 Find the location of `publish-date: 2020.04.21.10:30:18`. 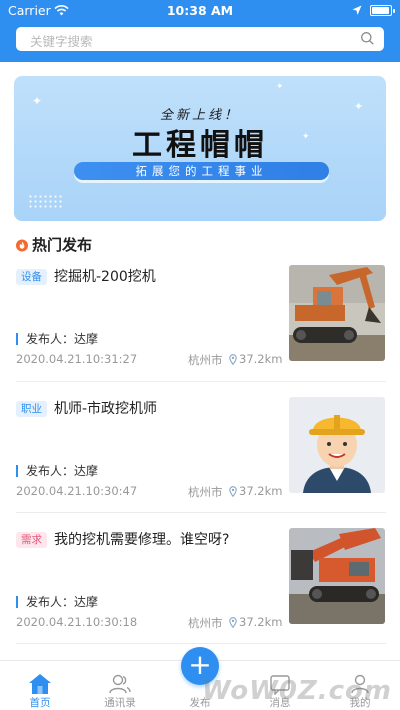

publish-date: 2020.04.21.10:30:18 is located at coordinates (77, 622).